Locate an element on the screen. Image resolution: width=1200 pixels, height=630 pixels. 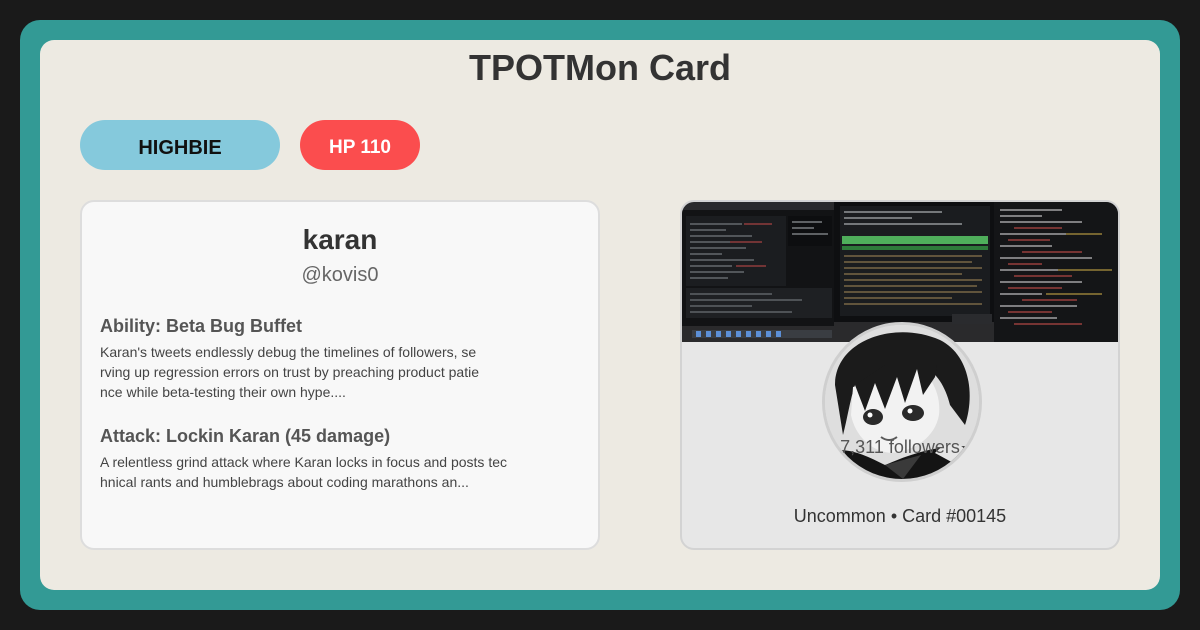
profile-handle: @kovis0 is located at coordinates (340, 275).